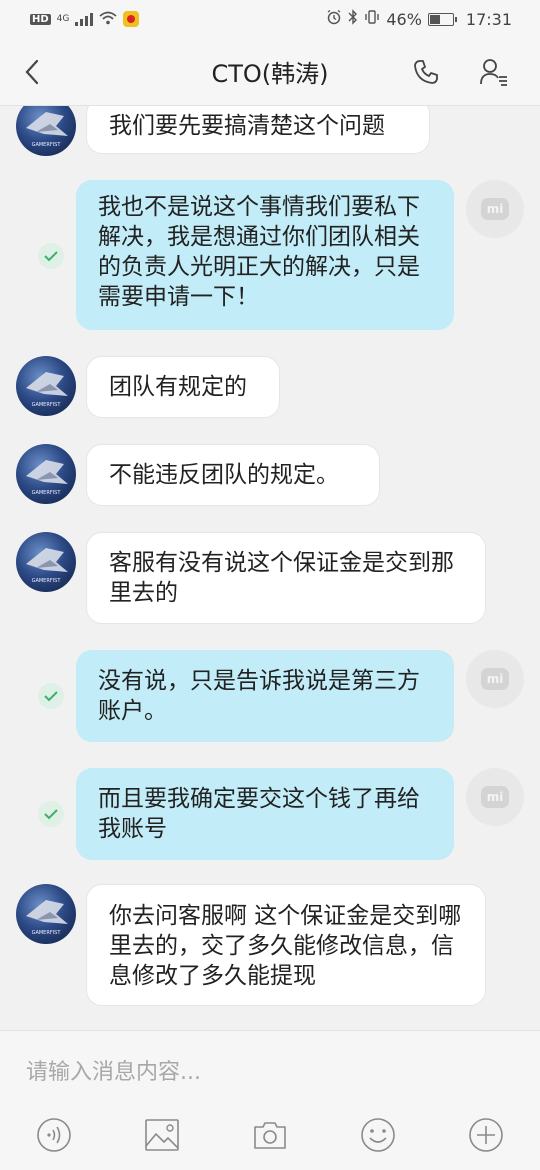 The width and height of the screenshot is (540, 1170). Describe the element at coordinates (270, 1100) in the screenshot. I see `composer` at that location.